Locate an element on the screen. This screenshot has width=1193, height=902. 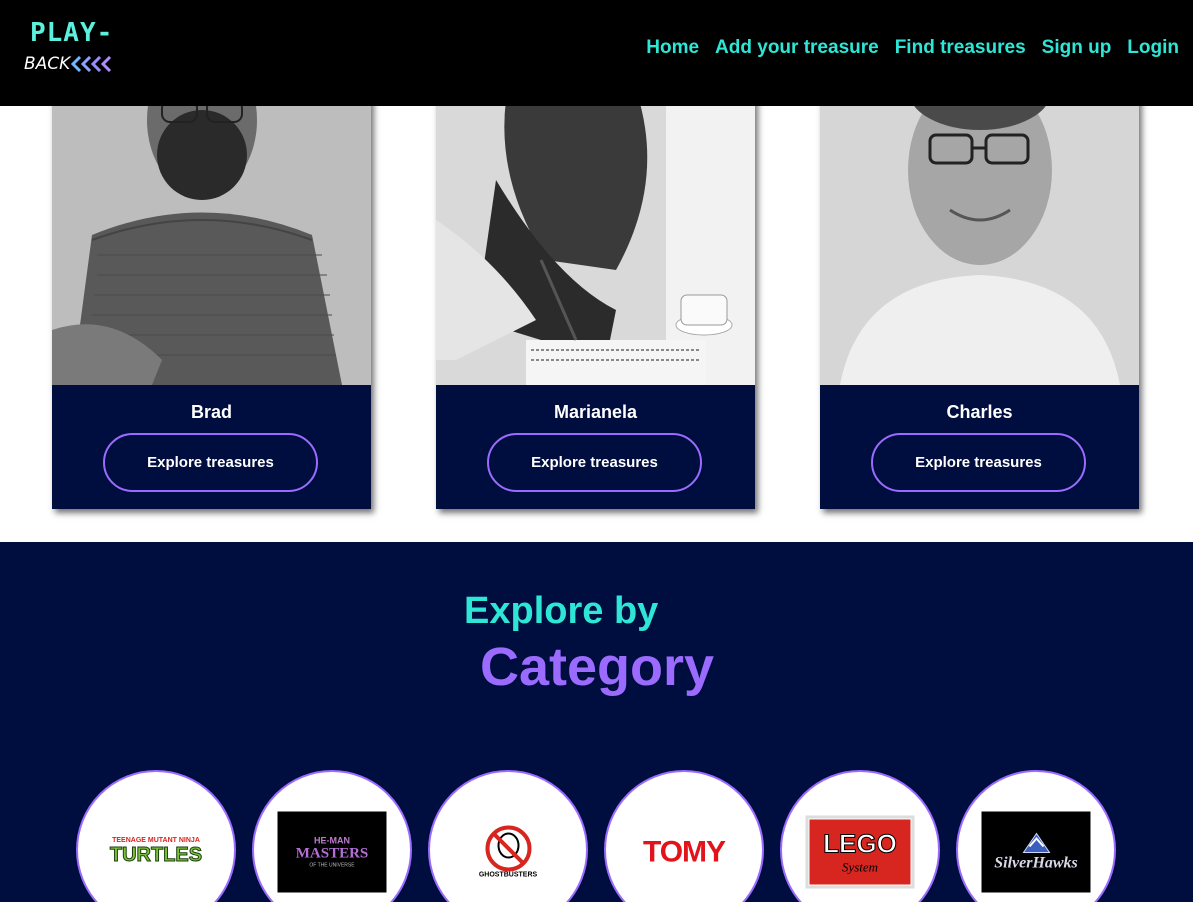
section-title-explore-by: Explore by is located at coordinates (561, 611).